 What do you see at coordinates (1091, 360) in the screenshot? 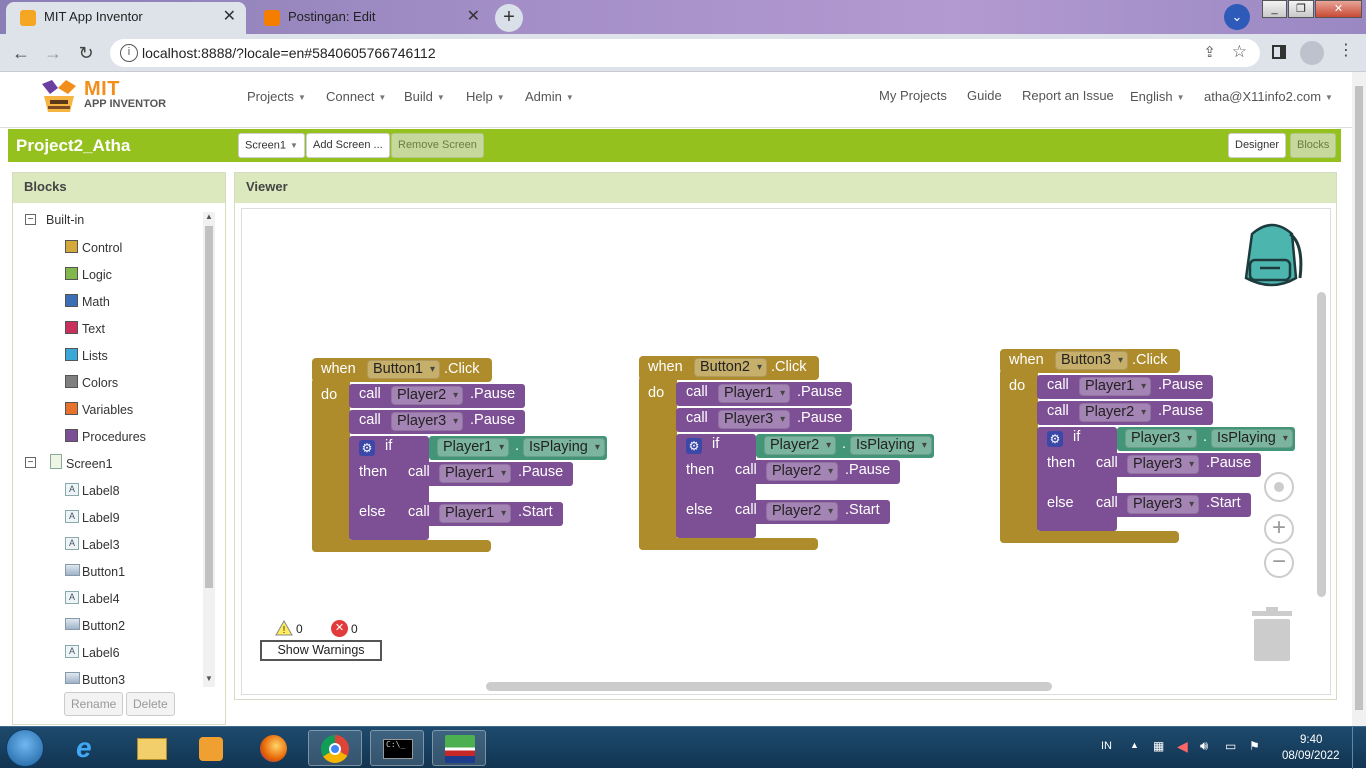
I see `event-component-dropdown: Button3` at bounding box center [1091, 360].